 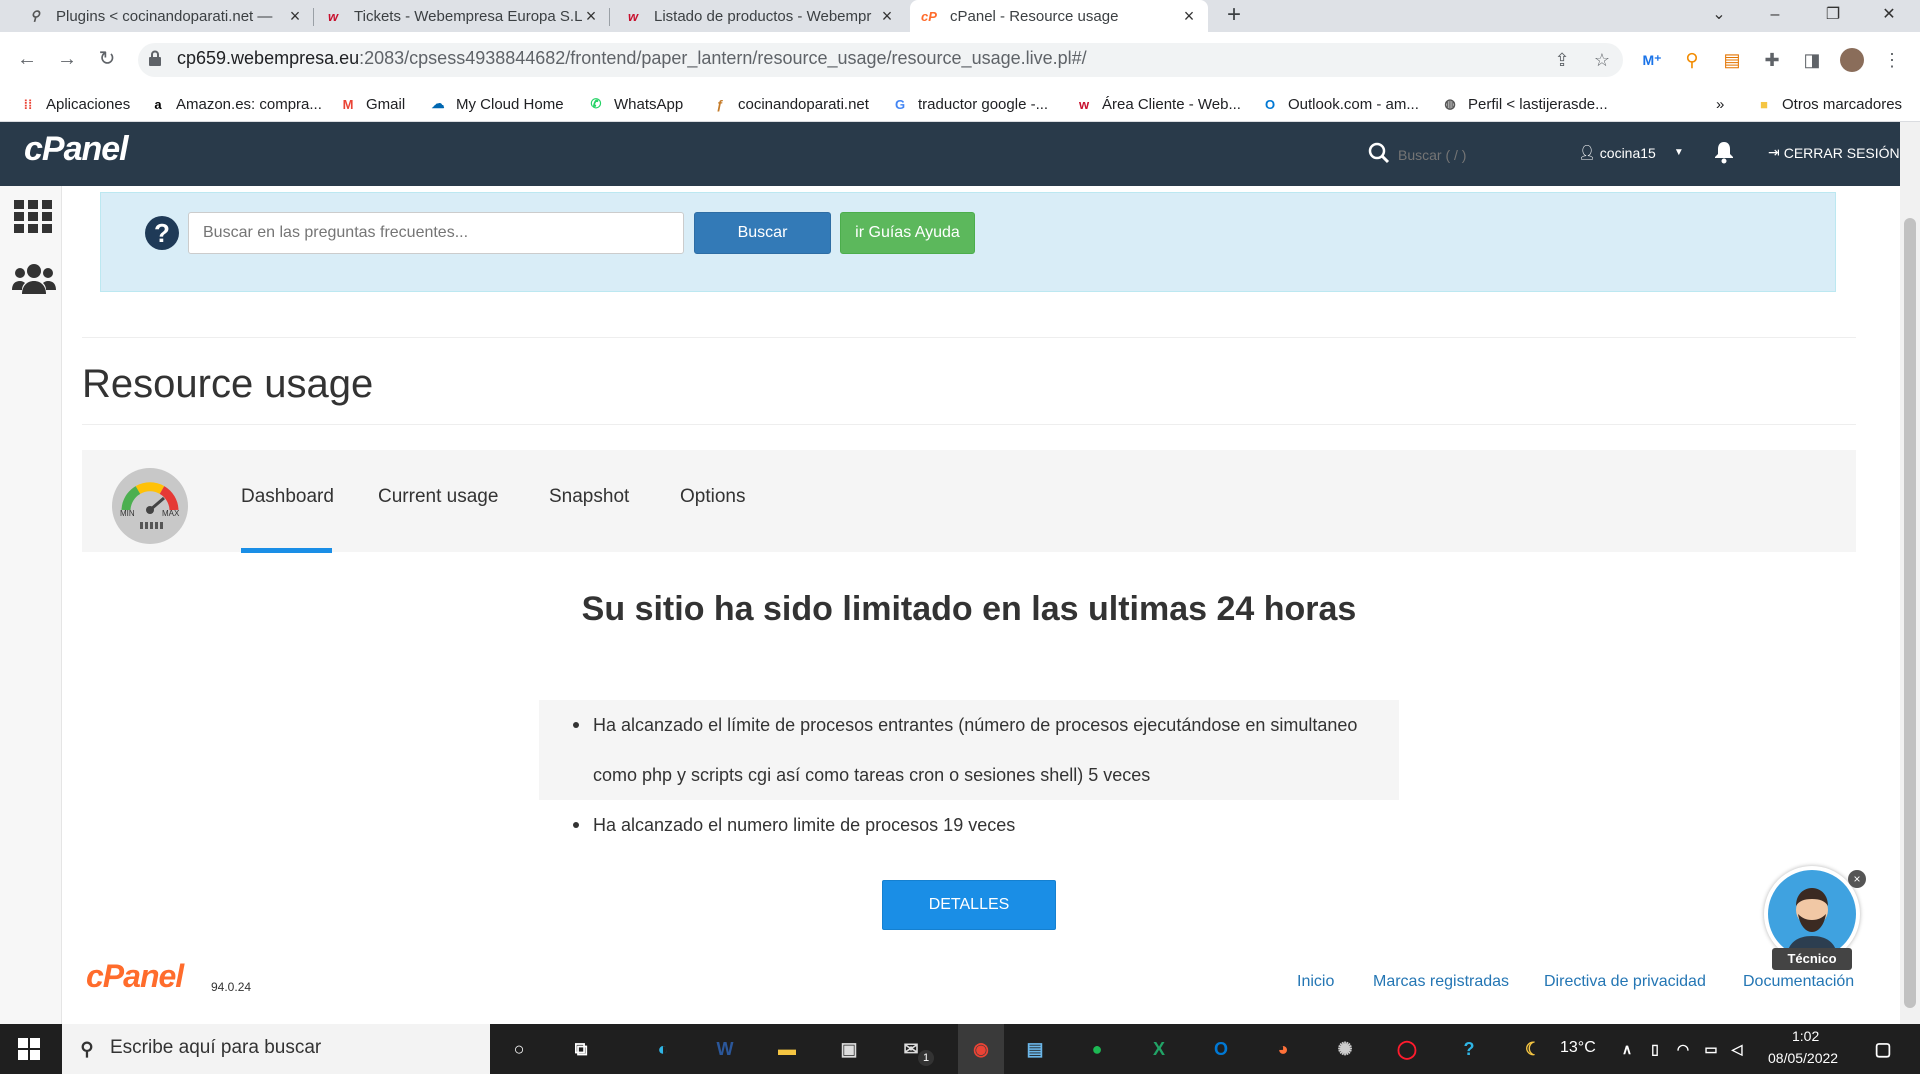 What do you see at coordinates (462, 16) in the screenshot?
I see `browser-tab-tickets: w Tickets - Webempresa Europa S.L ×` at bounding box center [462, 16].